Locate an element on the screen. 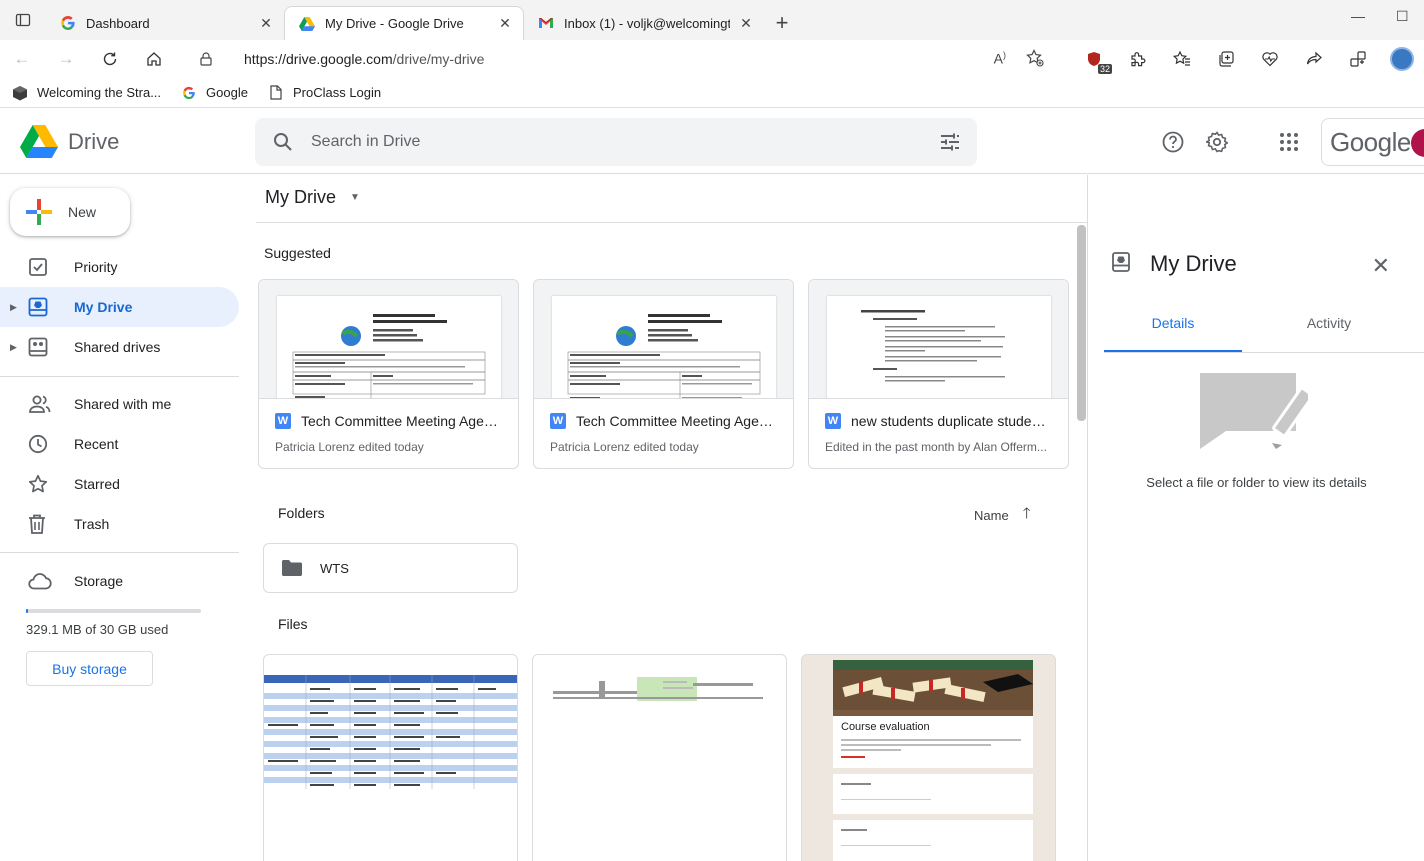  settings-button is located at coordinates (1217, 142).